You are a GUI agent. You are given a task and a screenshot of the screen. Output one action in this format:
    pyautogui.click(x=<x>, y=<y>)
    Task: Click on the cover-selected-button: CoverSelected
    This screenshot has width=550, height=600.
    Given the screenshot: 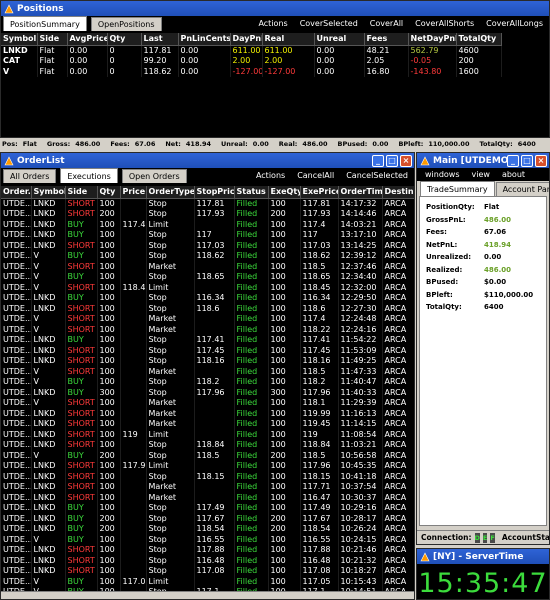 What is the action you would take?
    pyautogui.click(x=329, y=23)
    